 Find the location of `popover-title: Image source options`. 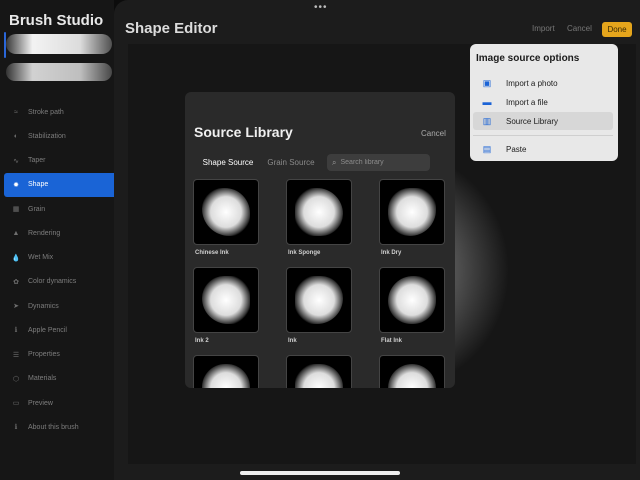

popover-title: Image source options is located at coordinates (528, 58).